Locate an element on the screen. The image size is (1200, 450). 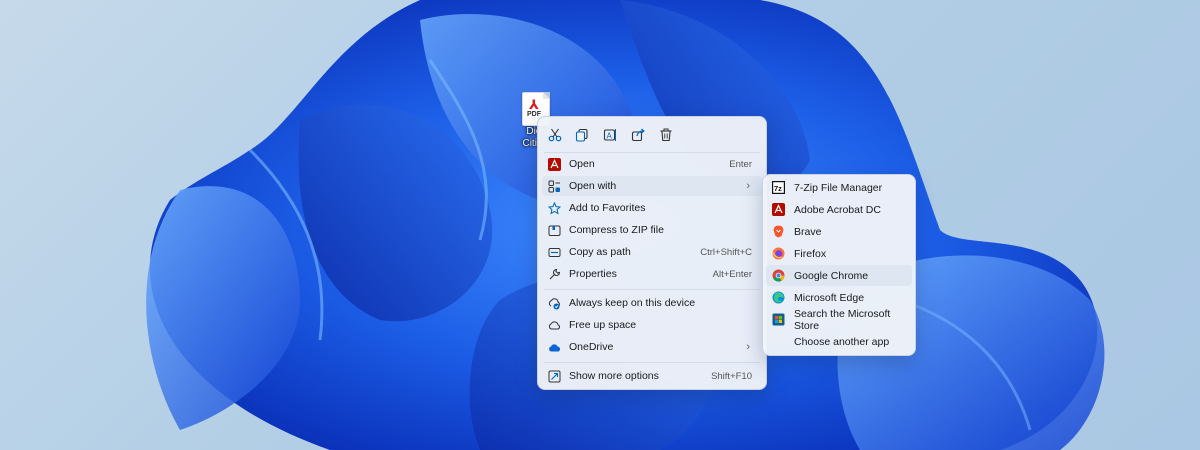
menu-item-shortcut: Alt+Enter is located at coordinates (732, 274).